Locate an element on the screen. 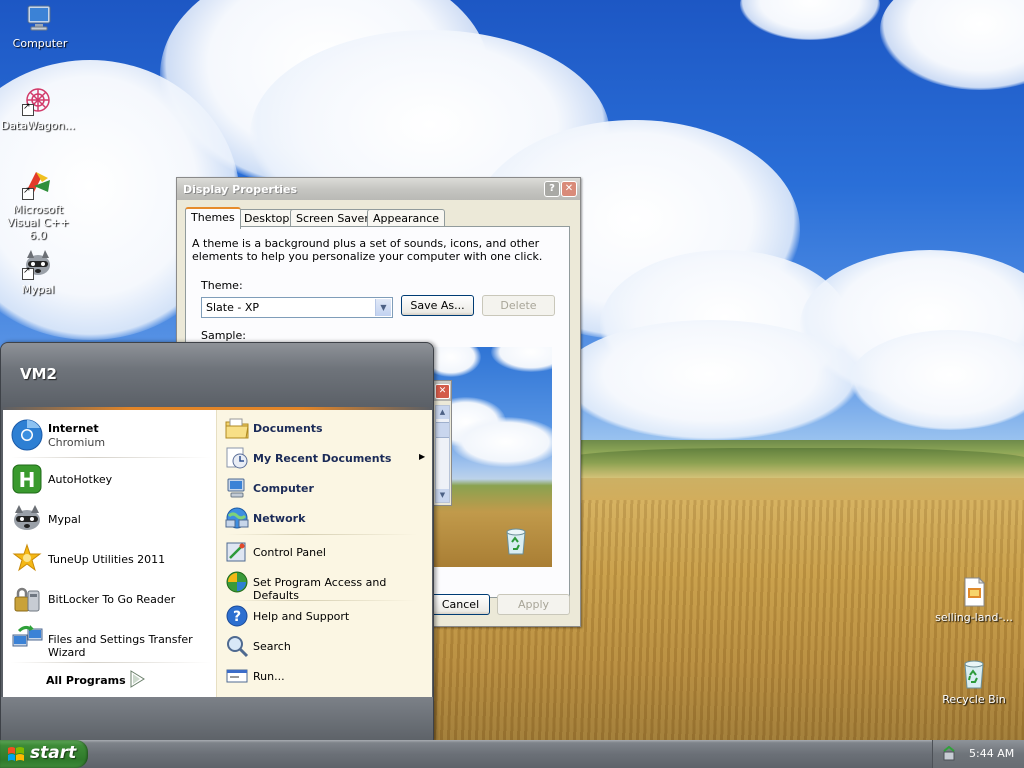 The image size is (1024, 768). chevron-right-icon: ▶ is located at coordinates (422, 456).